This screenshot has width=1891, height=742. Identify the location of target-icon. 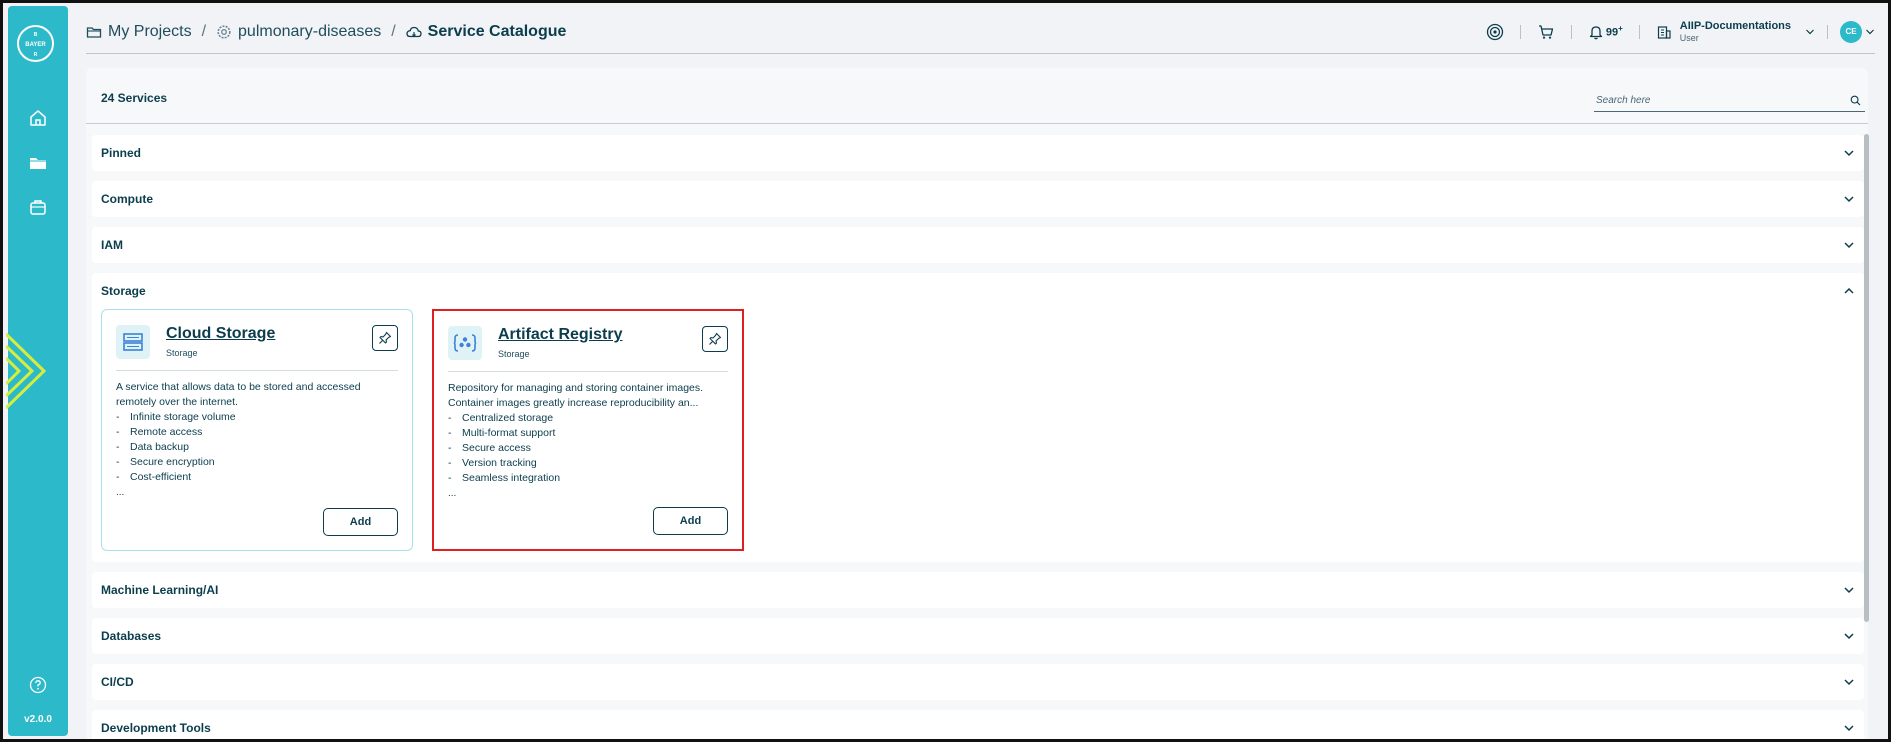
(1495, 32).